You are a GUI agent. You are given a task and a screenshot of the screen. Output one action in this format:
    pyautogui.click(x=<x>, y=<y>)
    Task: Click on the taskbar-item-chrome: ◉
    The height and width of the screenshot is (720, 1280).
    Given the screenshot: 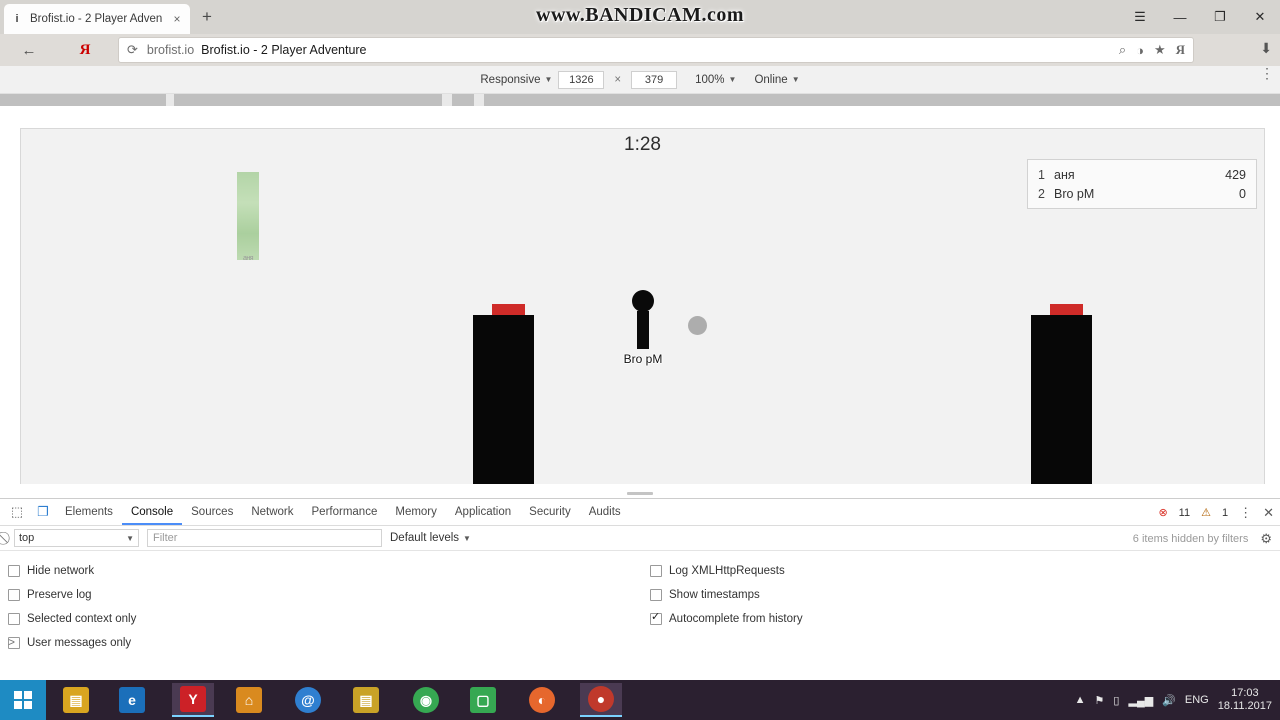 What is the action you would take?
    pyautogui.click(x=426, y=700)
    